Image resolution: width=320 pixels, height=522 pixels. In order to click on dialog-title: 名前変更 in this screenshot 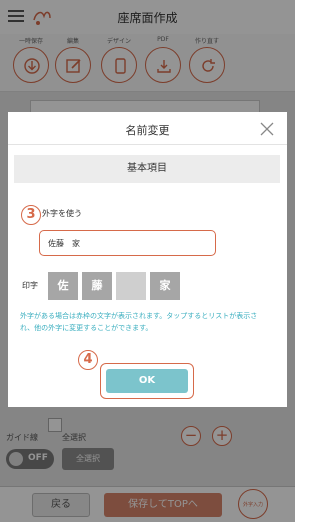, I will do `click(147, 130)`.